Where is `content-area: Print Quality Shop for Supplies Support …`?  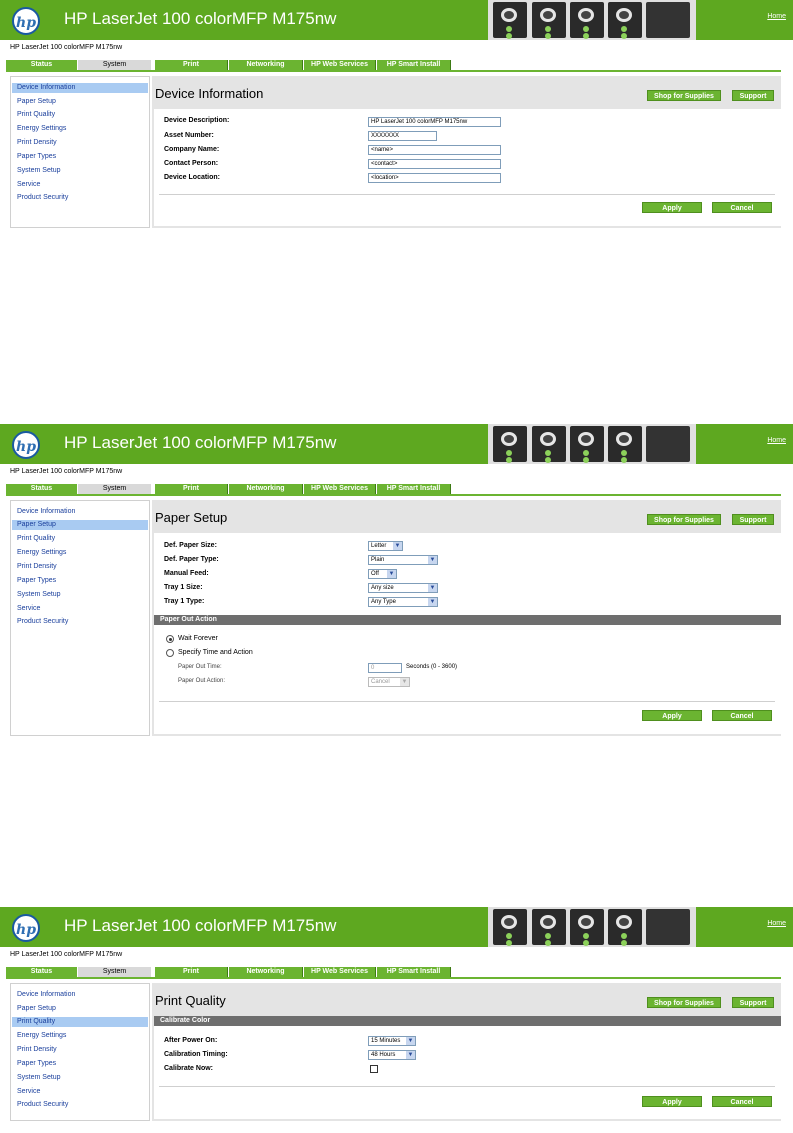
content-area: Print Quality Shop for Supplies Support … is located at coordinates (466, 1052).